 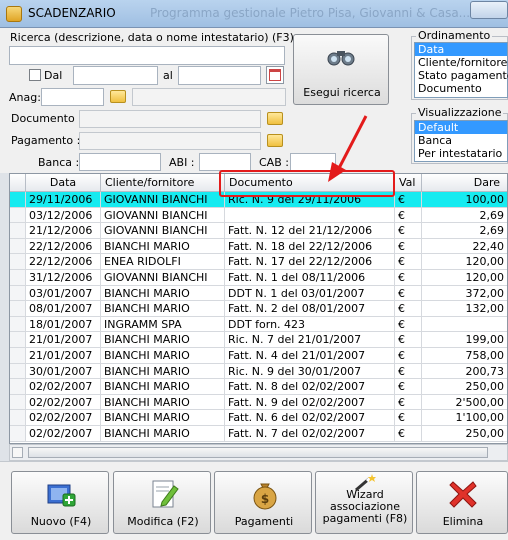 I want to click on cell-cliente: ENEA RIDOLFI, so click(x=163, y=262).